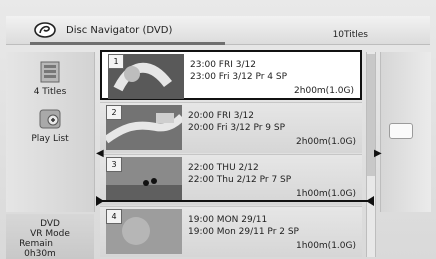 The width and height of the screenshot is (436, 259). Describe the element at coordinates (144, 127) in the screenshot. I see `thumbnail: 2` at that location.